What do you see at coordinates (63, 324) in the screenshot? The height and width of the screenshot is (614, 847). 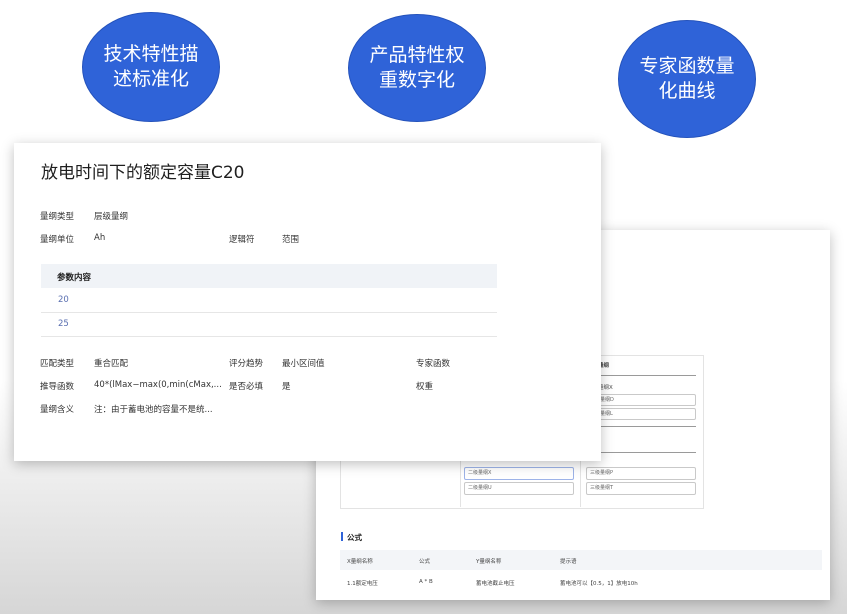 I see `param-value-2: 25` at bounding box center [63, 324].